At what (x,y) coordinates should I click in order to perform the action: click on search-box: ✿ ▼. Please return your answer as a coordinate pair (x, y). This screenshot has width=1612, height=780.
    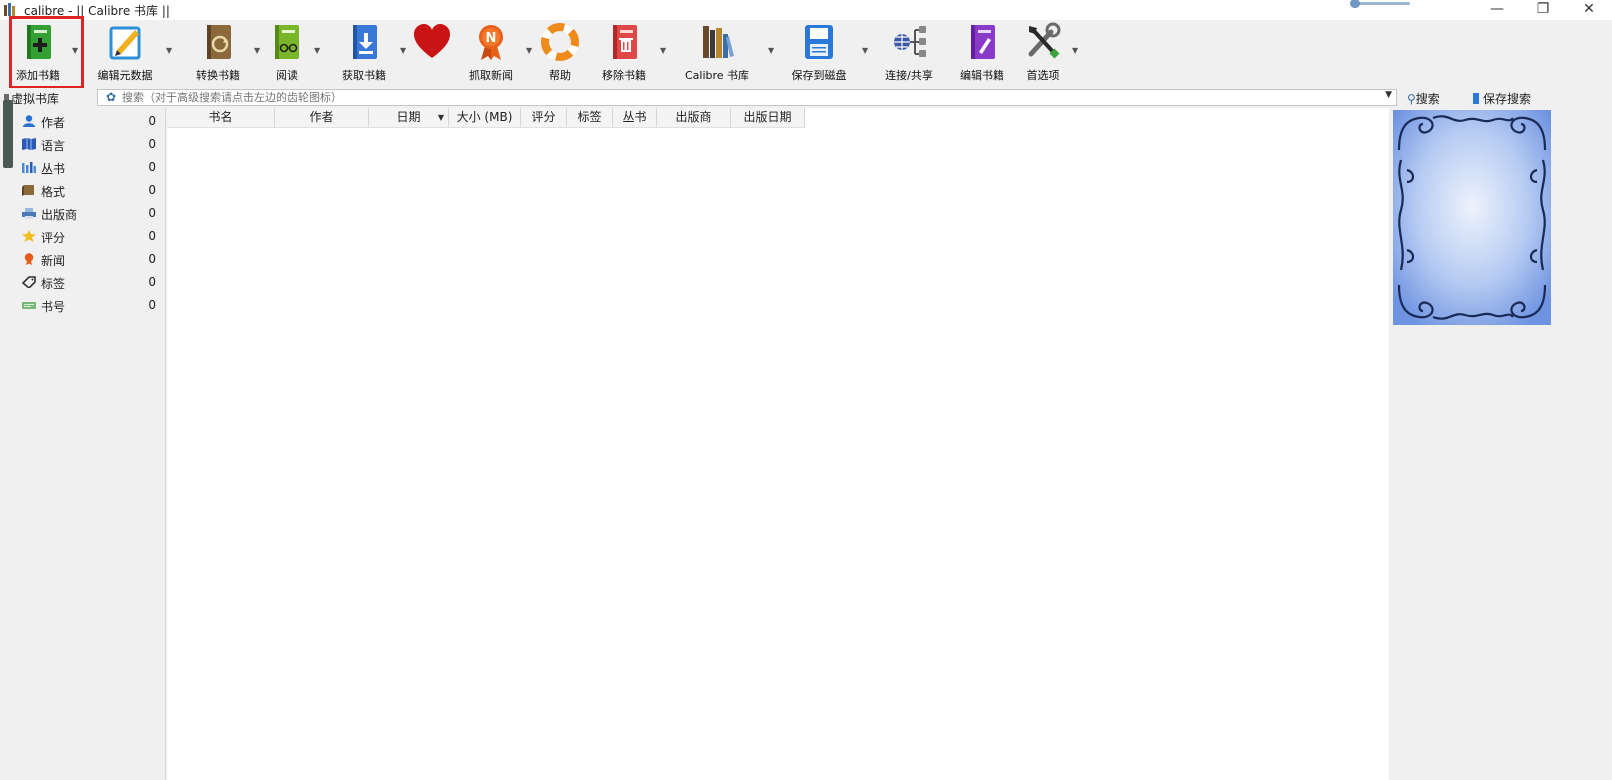
    Looking at the image, I should click on (747, 97).